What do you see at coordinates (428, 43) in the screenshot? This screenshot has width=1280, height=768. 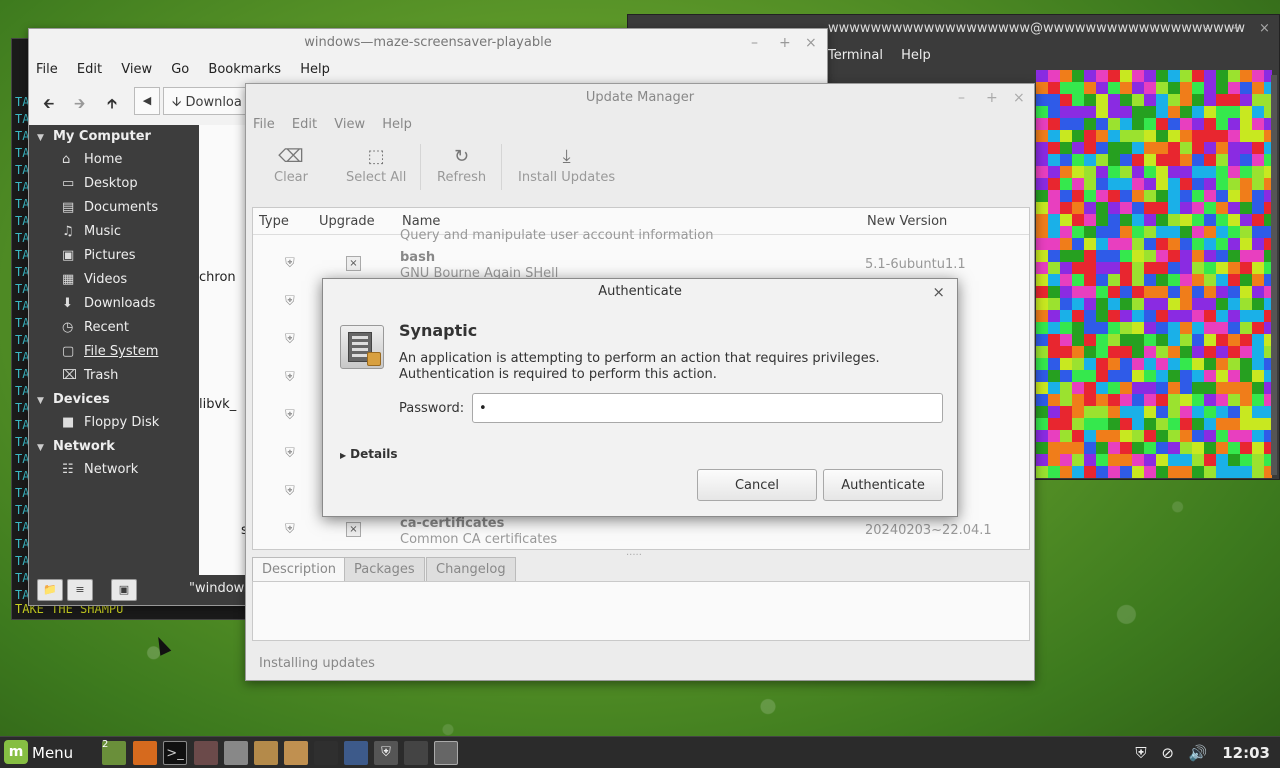 I see `file-manager-titlebar: windows—maze-screensaver-playable – + ×` at bounding box center [428, 43].